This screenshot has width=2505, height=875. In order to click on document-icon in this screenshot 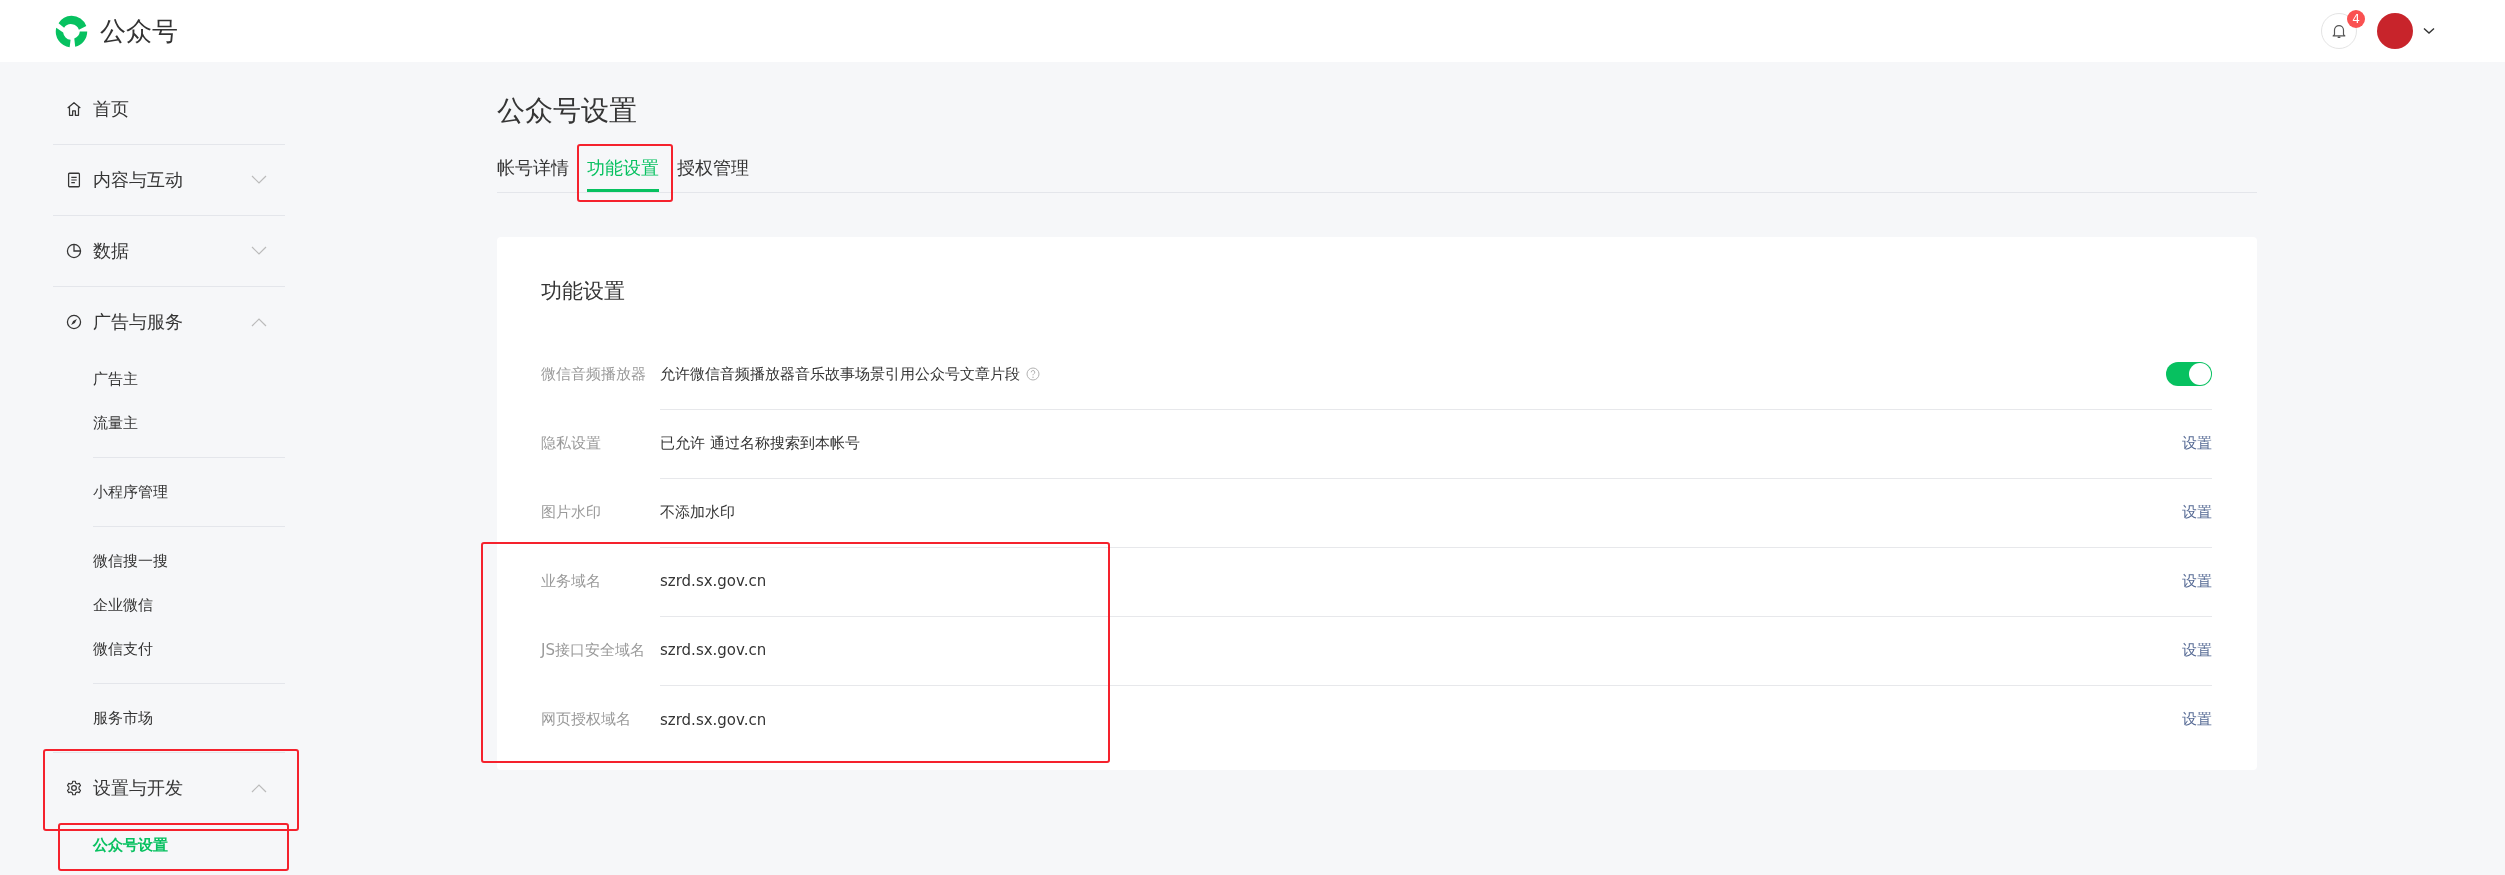, I will do `click(74, 180)`.